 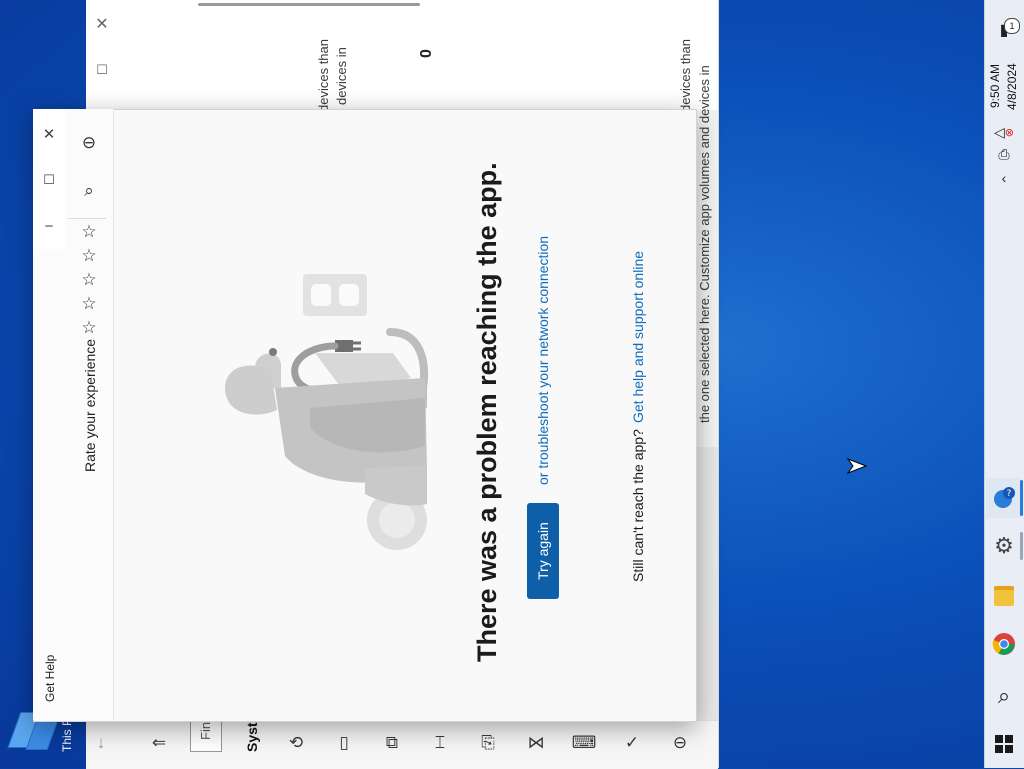 I want to click on accounts-icon: ✓, so click(x=632, y=743).